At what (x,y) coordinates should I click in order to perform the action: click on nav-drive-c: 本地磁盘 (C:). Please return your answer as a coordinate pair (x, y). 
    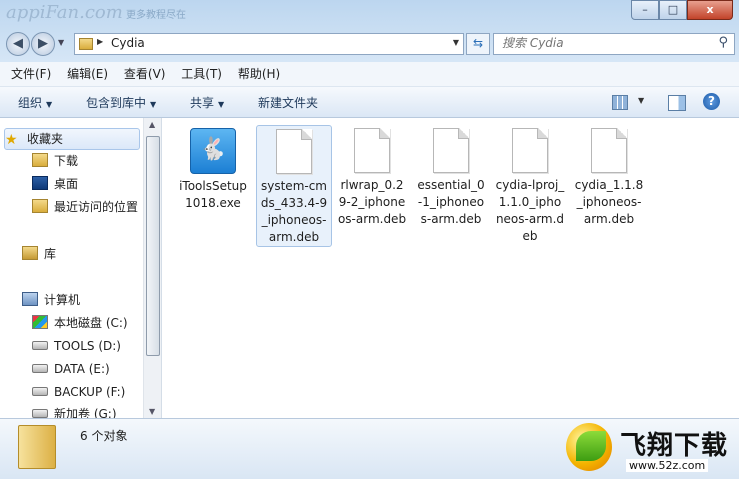
    Looking at the image, I should click on (80, 323).